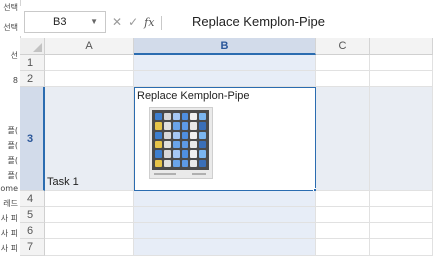 The height and width of the screenshot is (256, 433). What do you see at coordinates (401, 215) in the screenshot?
I see `cell-d5` at bounding box center [401, 215].